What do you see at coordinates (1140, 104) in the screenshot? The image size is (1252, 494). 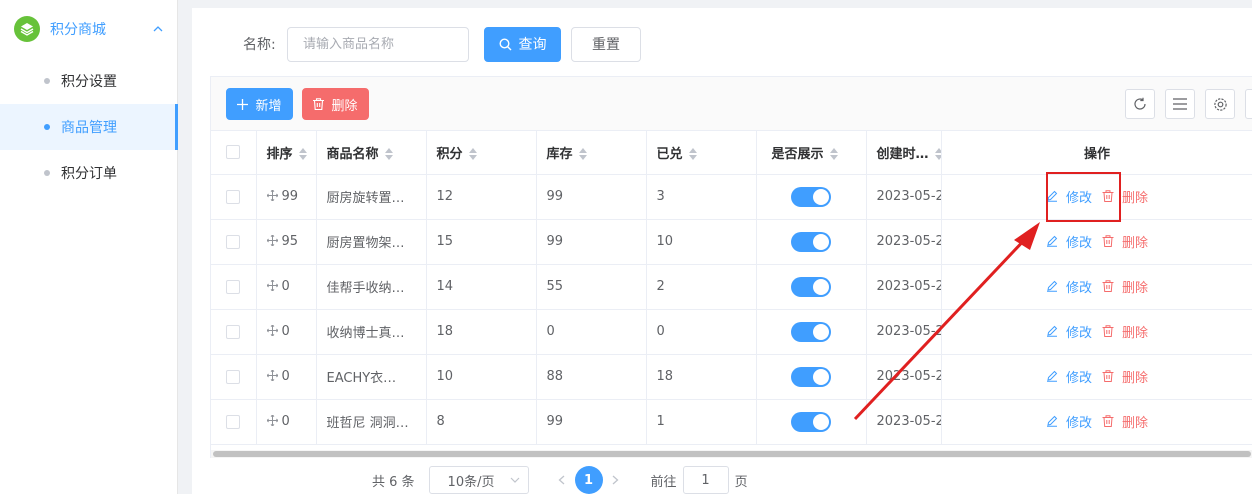 I see `refresh-icon` at bounding box center [1140, 104].